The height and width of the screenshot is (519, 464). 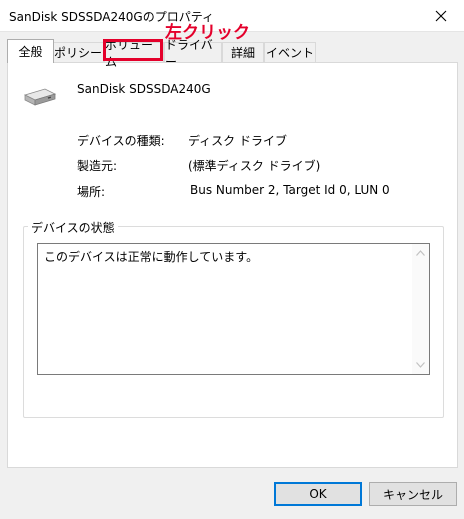 What do you see at coordinates (73, 227) in the screenshot?
I see `device-status-group-label: デバイスの状態` at bounding box center [73, 227].